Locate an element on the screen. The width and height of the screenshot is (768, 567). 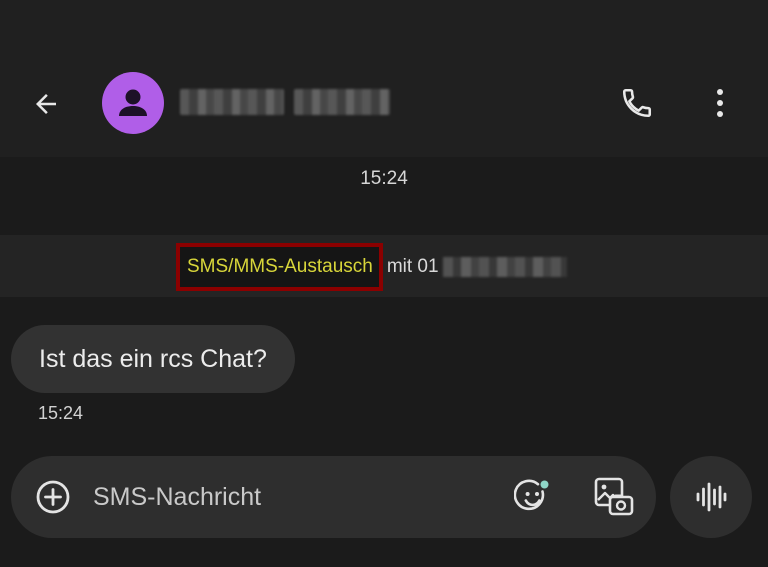
contact-name-redacted is located at coordinates (286, 102).